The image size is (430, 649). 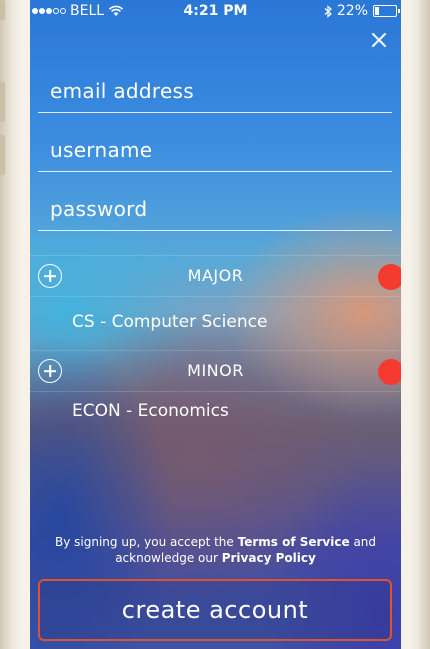 What do you see at coordinates (389, 372) in the screenshot?
I see `remove-minor-button` at bounding box center [389, 372].